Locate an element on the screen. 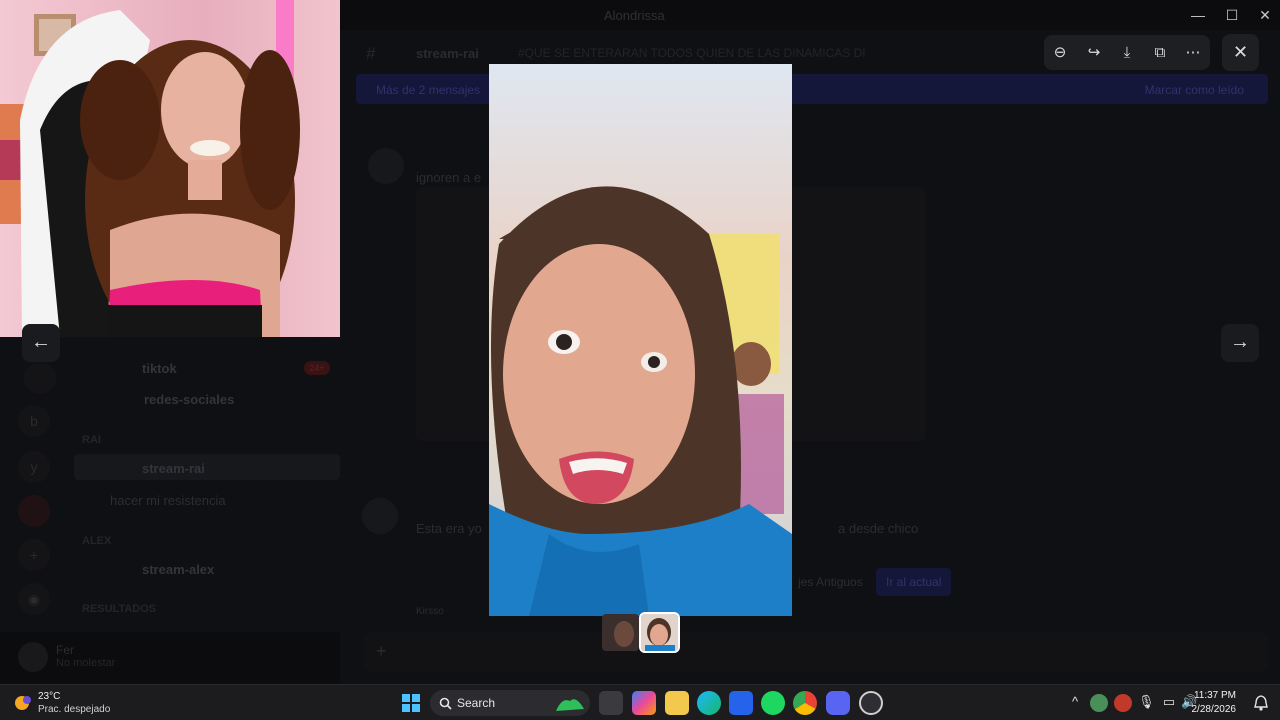  sync-icon is located at coordinates (1099, 703).